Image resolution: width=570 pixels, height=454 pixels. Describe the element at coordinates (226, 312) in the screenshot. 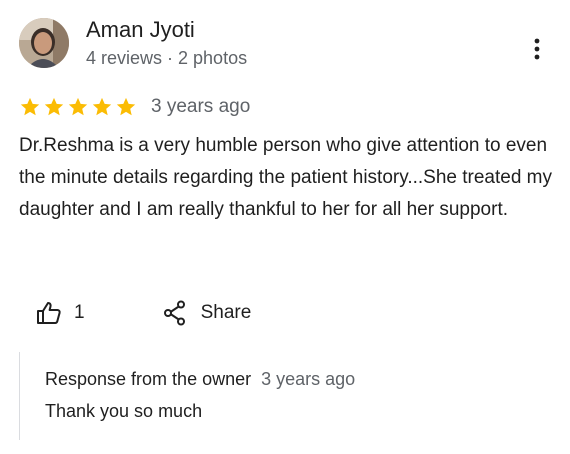

I see `share-label: Share` at that location.